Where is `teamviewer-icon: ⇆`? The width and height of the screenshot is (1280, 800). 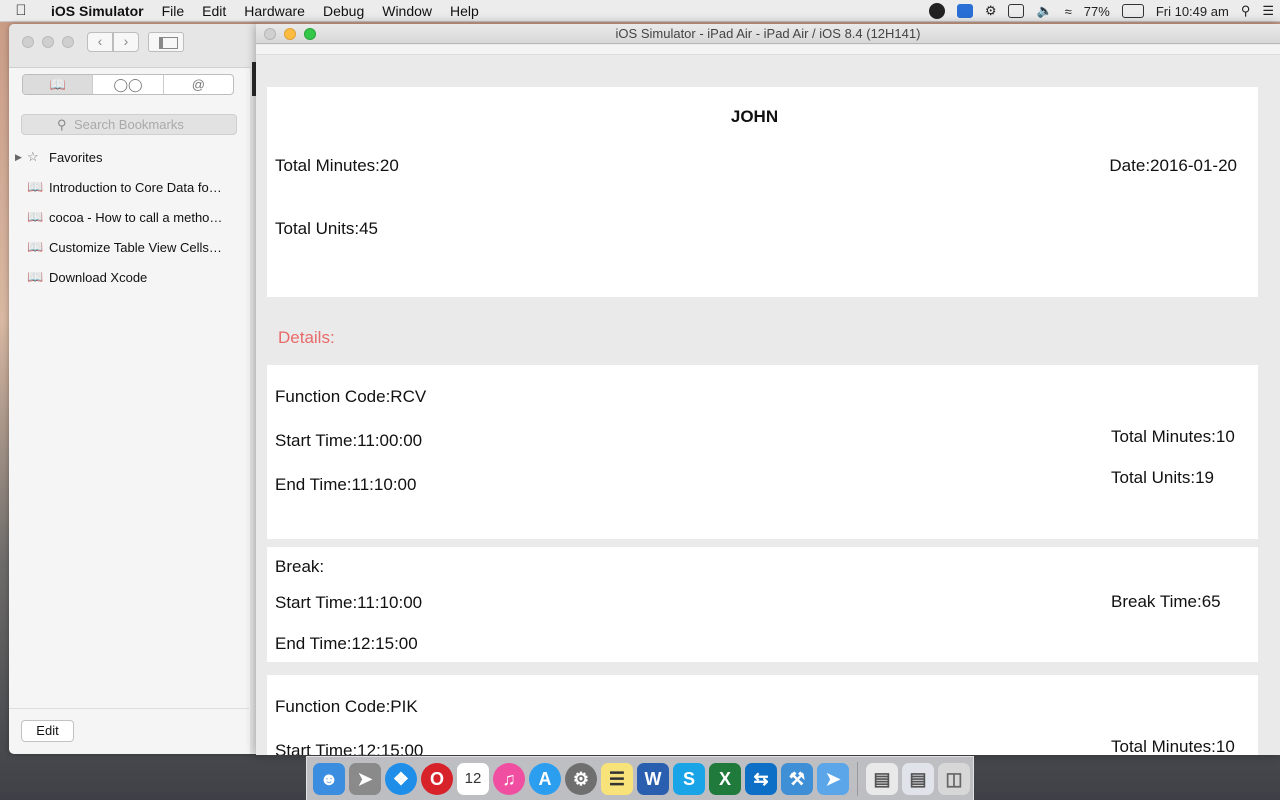 teamviewer-icon: ⇆ is located at coordinates (761, 781).